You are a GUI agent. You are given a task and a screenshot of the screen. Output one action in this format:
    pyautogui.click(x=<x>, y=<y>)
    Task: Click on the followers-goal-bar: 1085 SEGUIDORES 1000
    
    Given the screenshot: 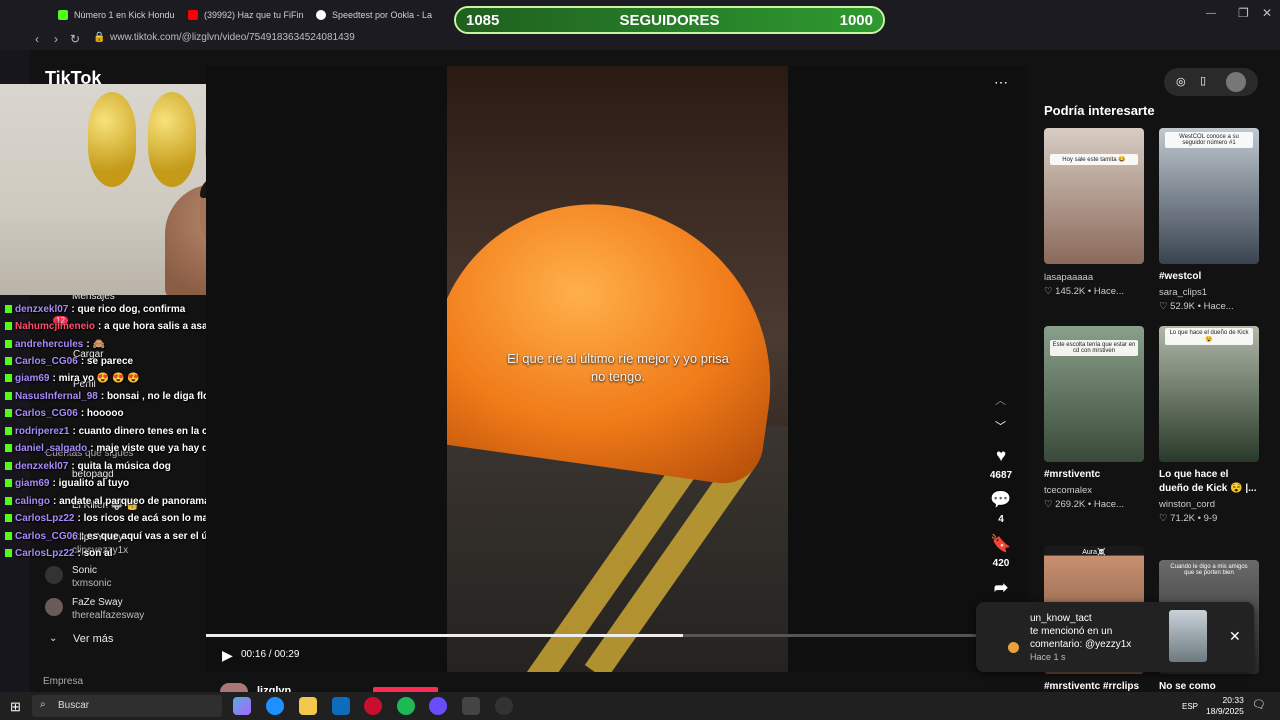 What is the action you would take?
    pyautogui.click(x=669, y=20)
    